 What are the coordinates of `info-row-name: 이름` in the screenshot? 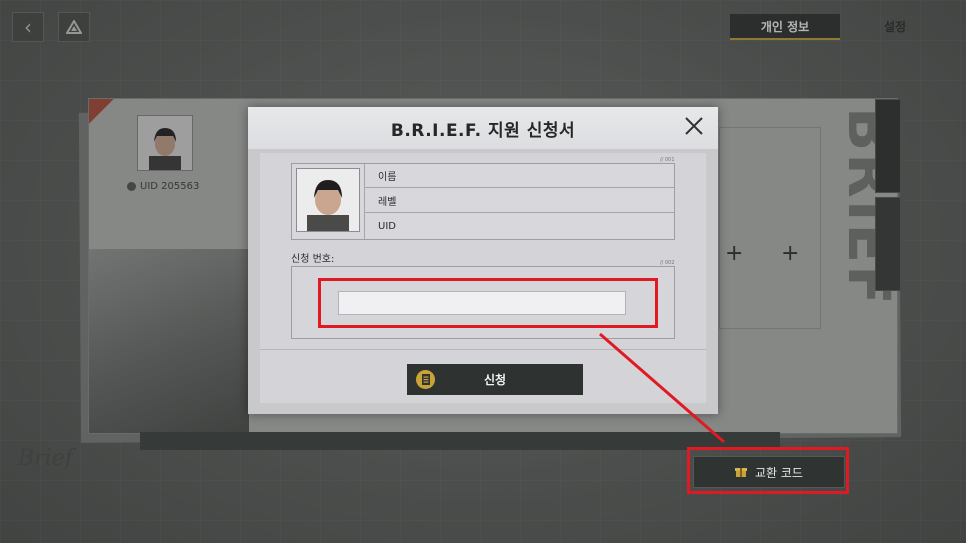 It's located at (519, 176).